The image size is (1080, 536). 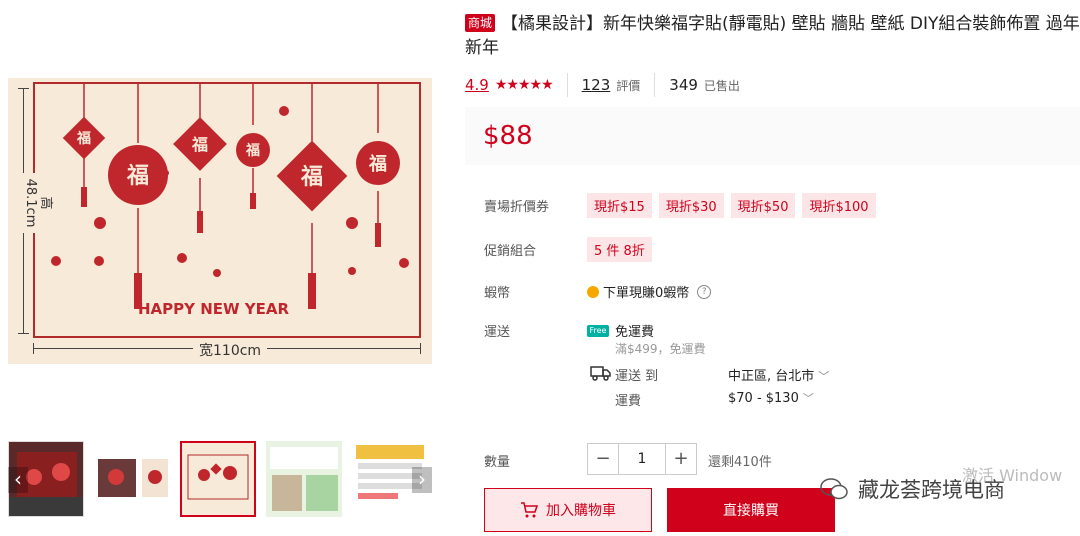 I want to click on decoration-art: 福 福 福 福 福 福, so click(x=230, y=196).